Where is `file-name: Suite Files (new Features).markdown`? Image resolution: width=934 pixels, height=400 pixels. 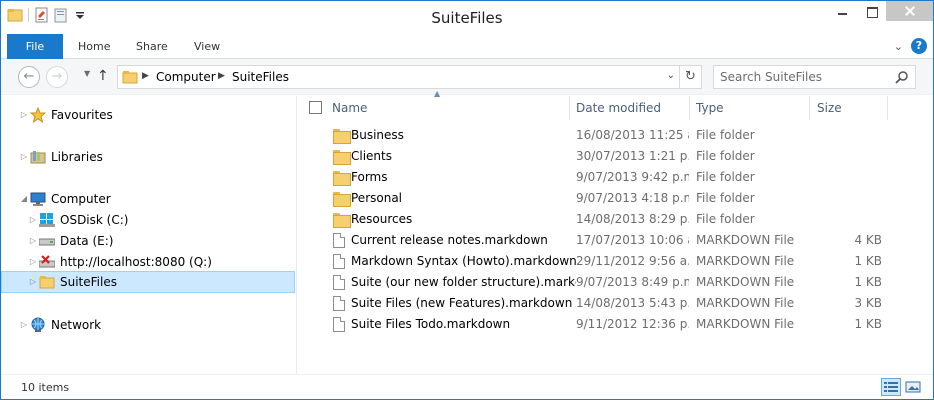 file-name: Suite Files (new Features).markdown is located at coordinates (462, 303).